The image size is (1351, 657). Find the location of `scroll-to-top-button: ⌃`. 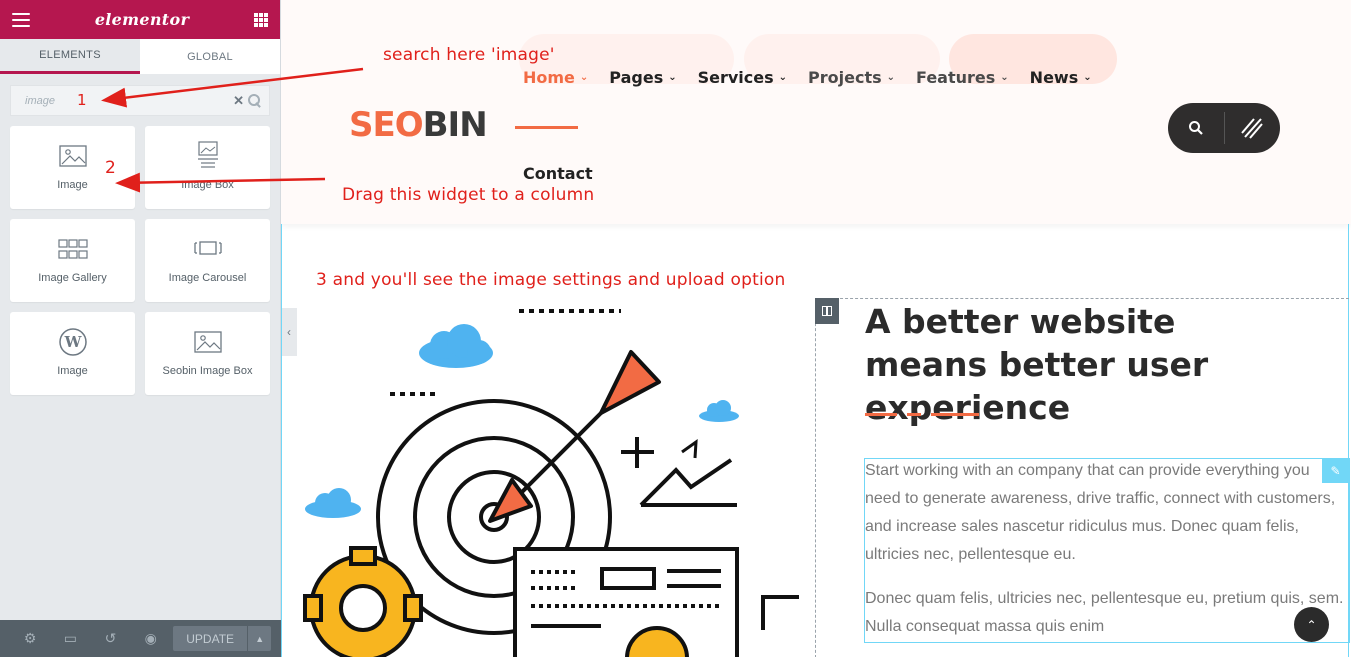

scroll-to-top-button: ⌃ is located at coordinates (1311, 624).